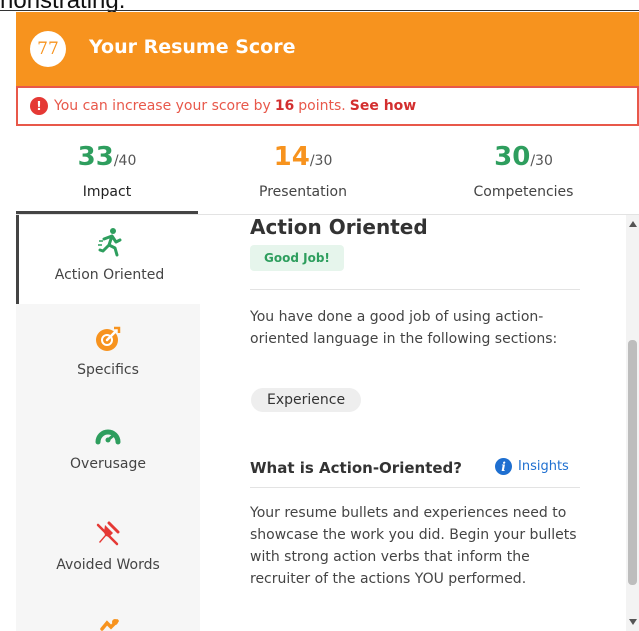 This screenshot has height=631, width=639. Describe the element at coordinates (303, 157) in the screenshot. I see `presentation-score: 14/30` at that location.